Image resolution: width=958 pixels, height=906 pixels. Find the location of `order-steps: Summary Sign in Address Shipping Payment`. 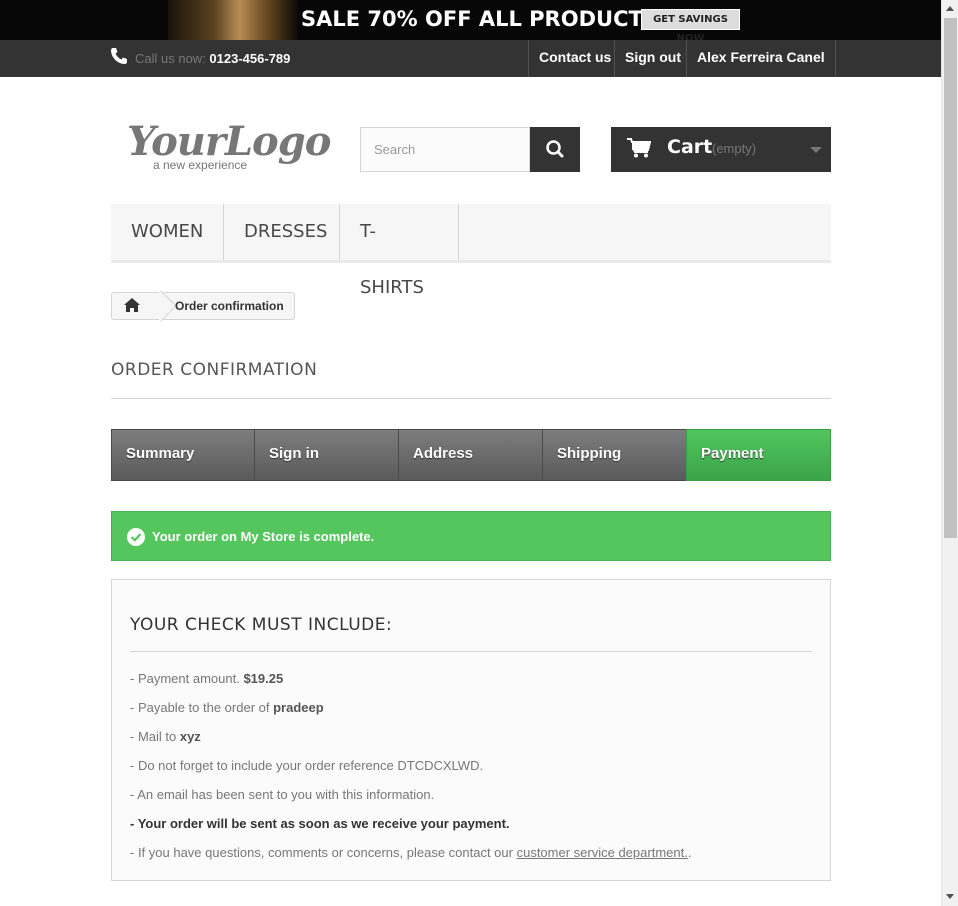

order-steps: Summary Sign in Address Shipping Payment is located at coordinates (471, 455).